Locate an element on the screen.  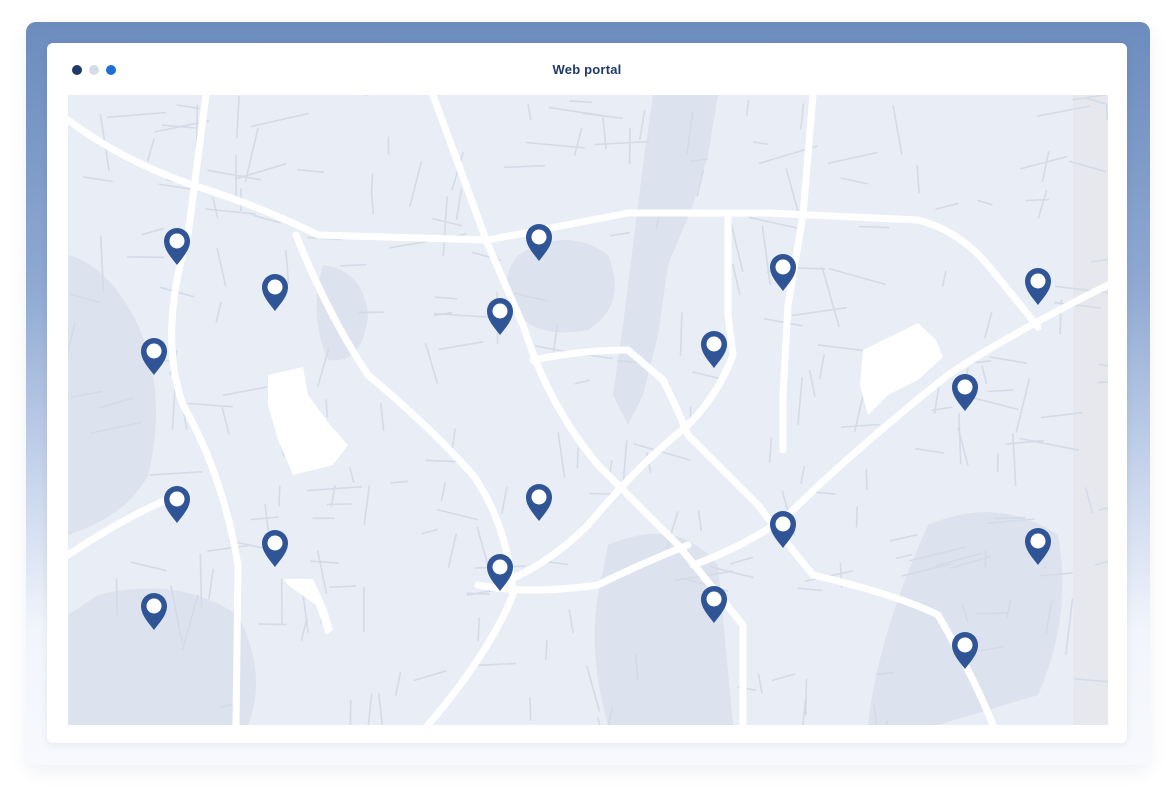
map-right-edge is located at coordinates (1090, 410).